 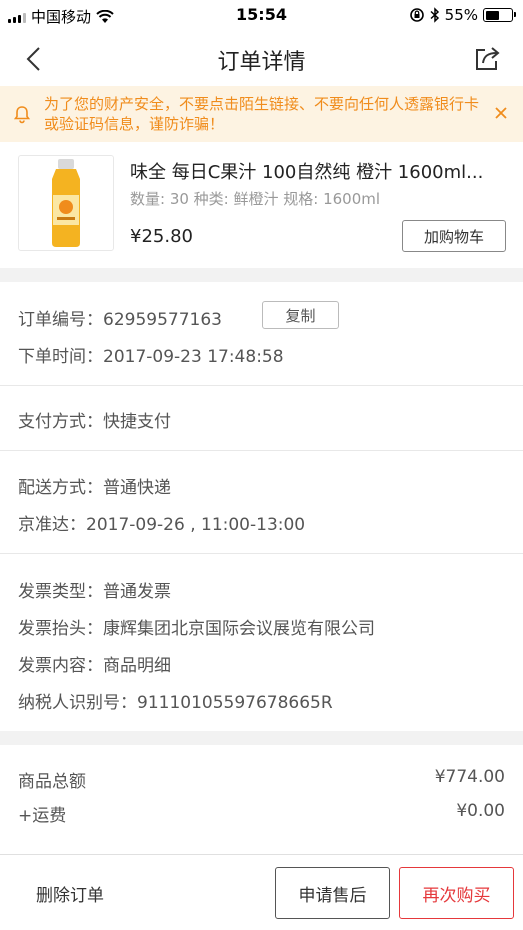 I want to click on delete-order-button: 删除订单, so click(x=70, y=893).